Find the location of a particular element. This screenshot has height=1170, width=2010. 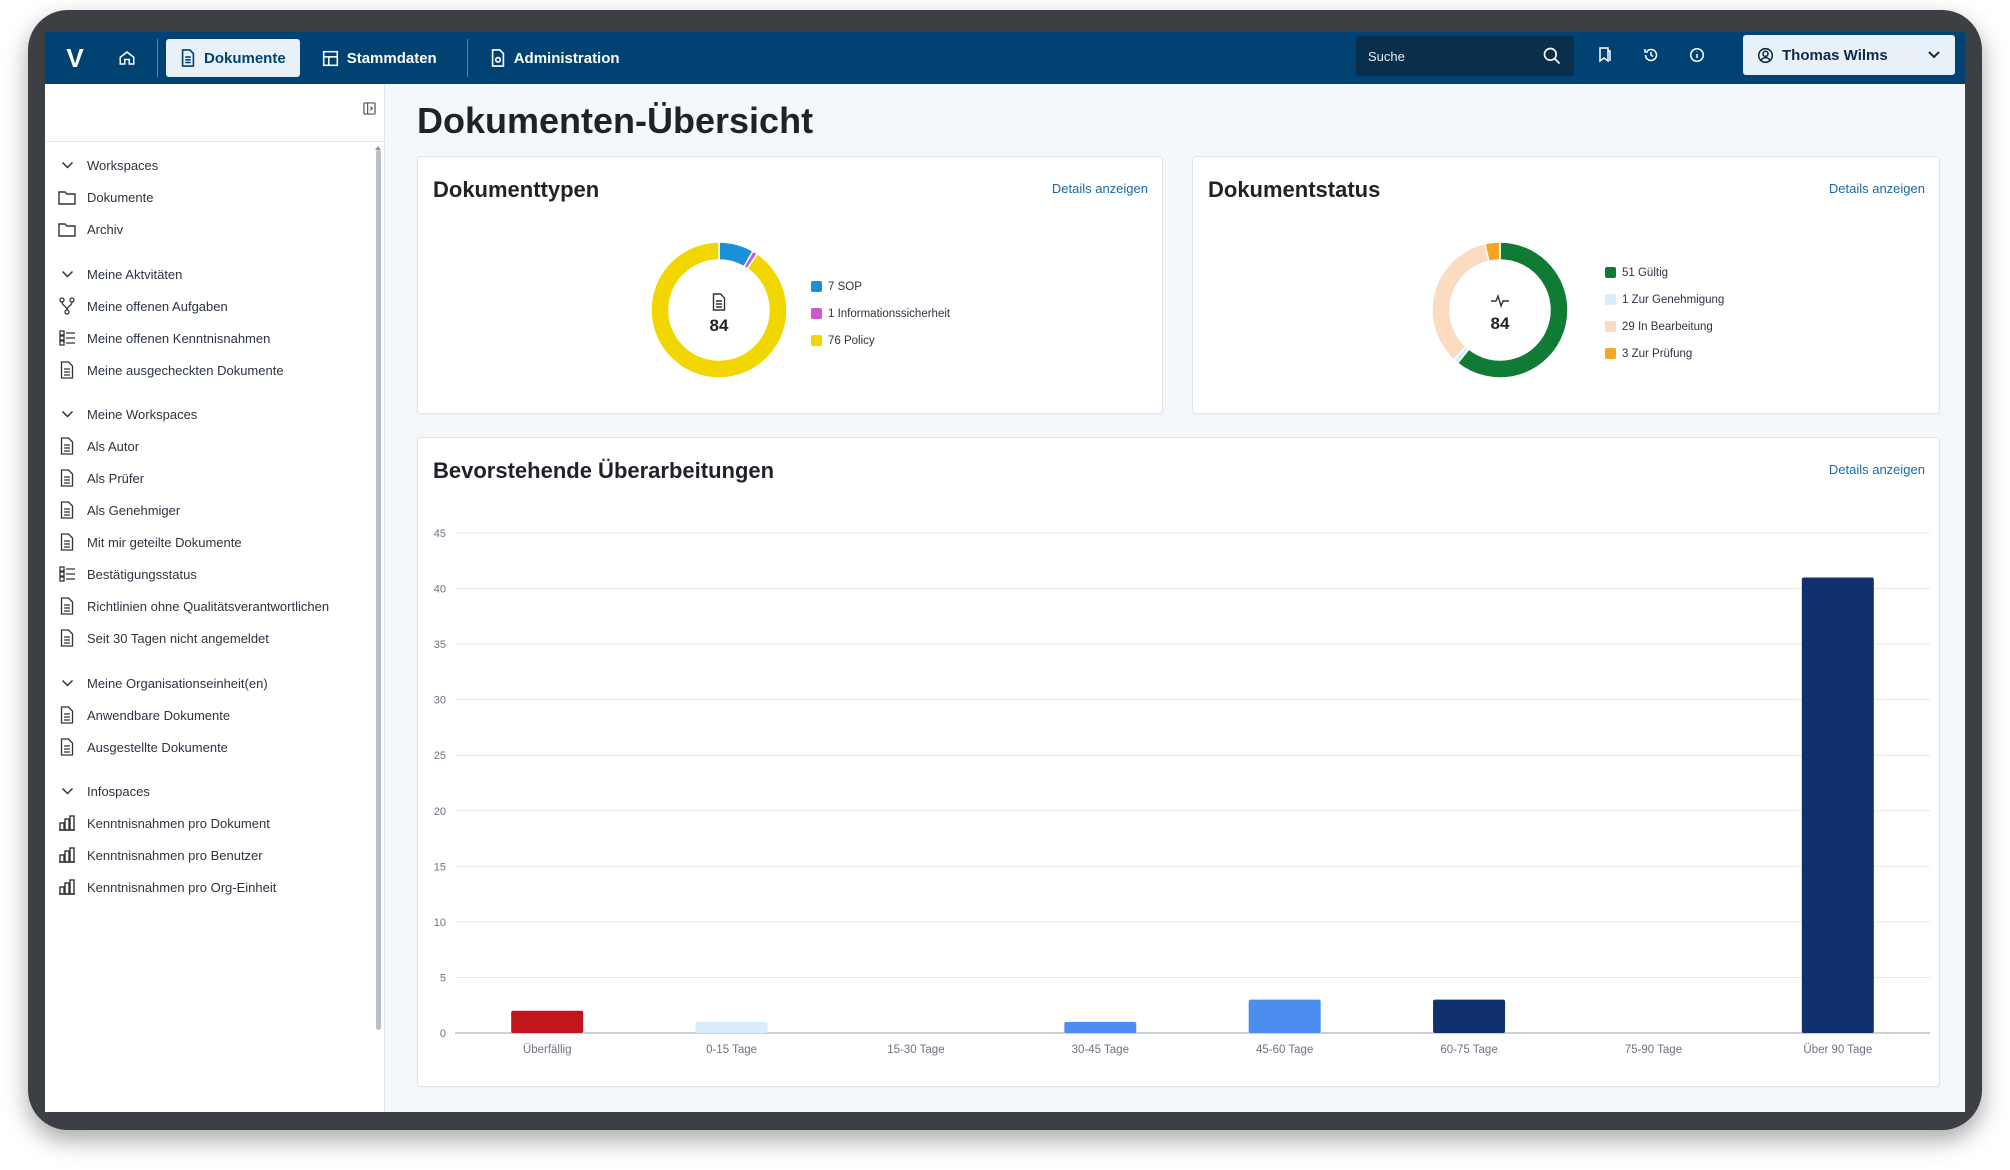

legend-item: 7 SOP is located at coordinates (880, 286).